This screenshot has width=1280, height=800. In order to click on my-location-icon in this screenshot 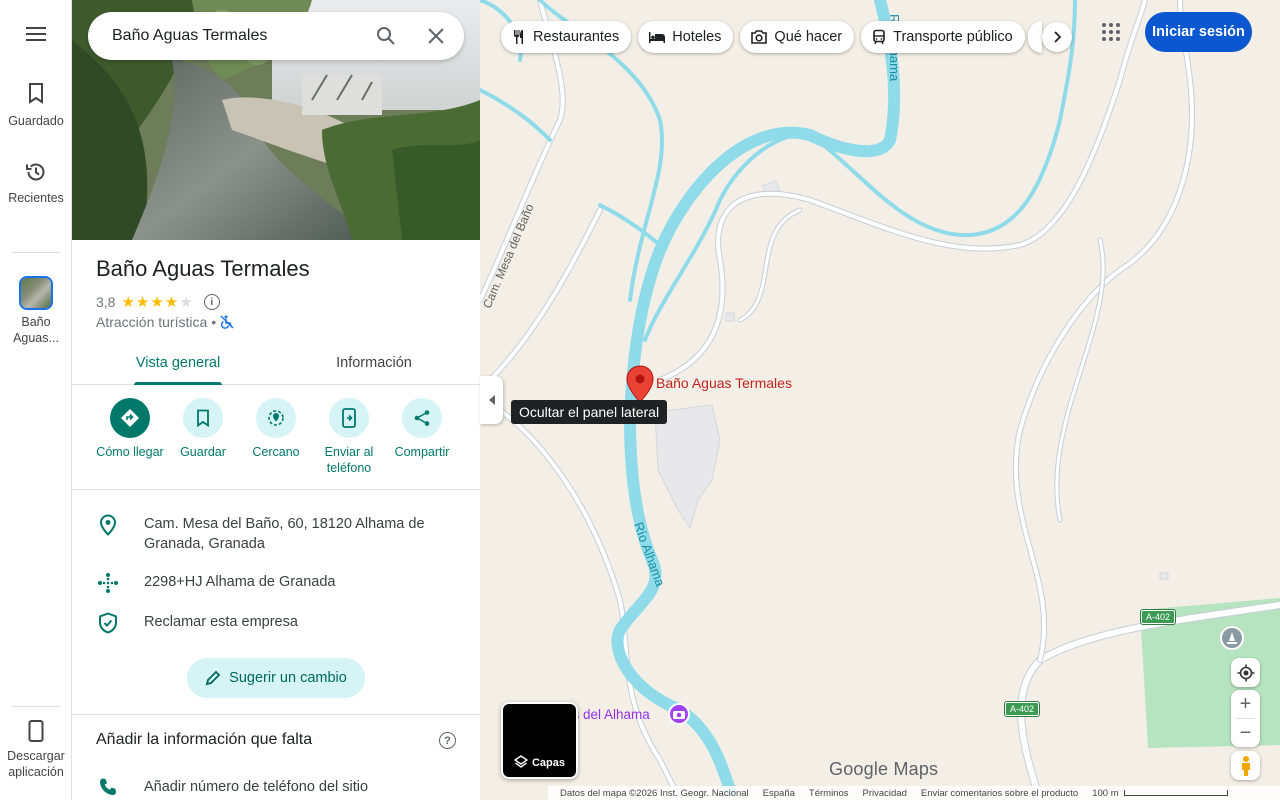, I will do `click(1245, 672)`.